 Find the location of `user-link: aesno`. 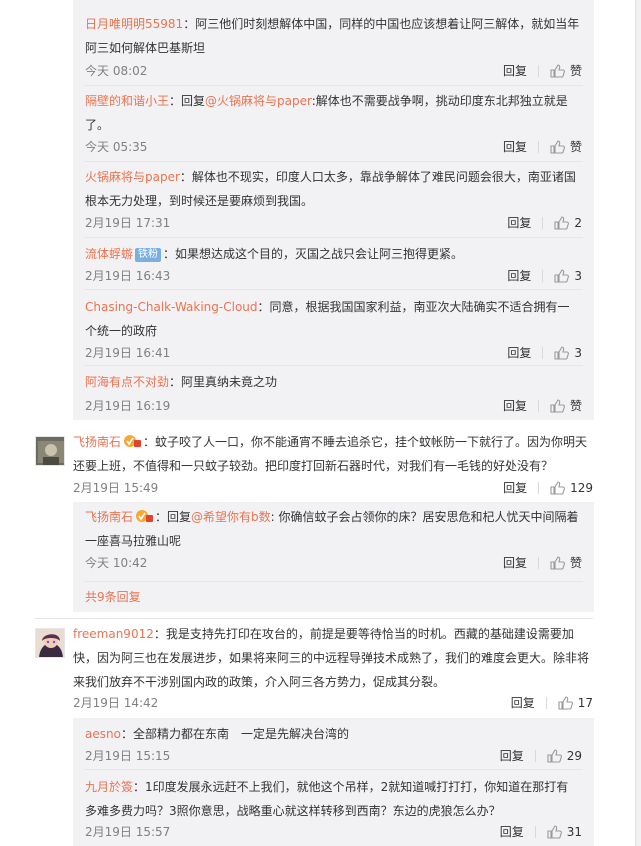

user-link: aesno is located at coordinates (103, 734).